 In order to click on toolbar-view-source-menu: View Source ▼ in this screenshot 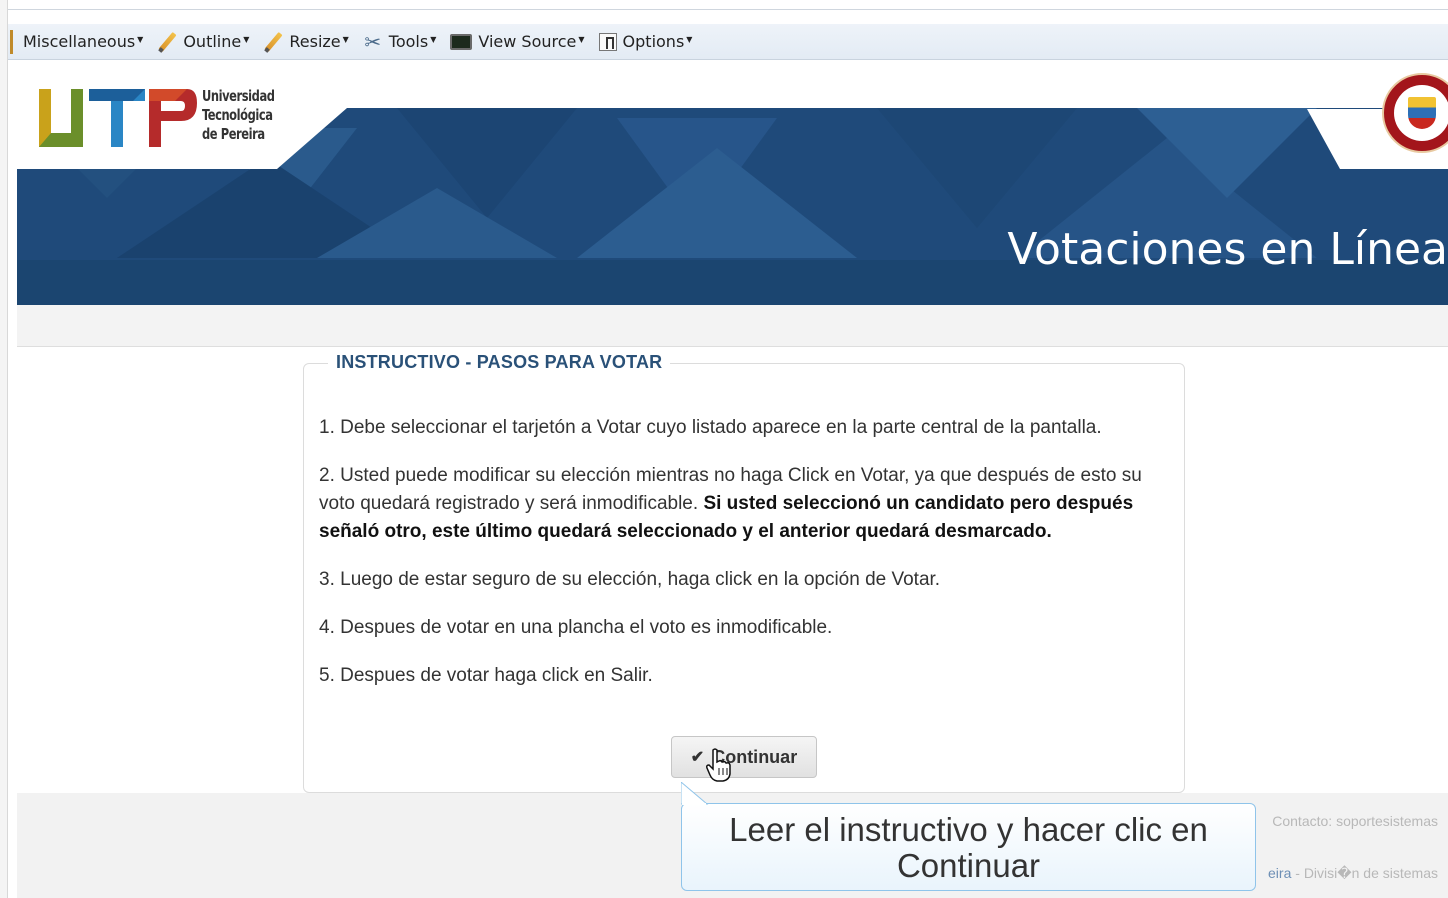, I will do `click(517, 41)`.